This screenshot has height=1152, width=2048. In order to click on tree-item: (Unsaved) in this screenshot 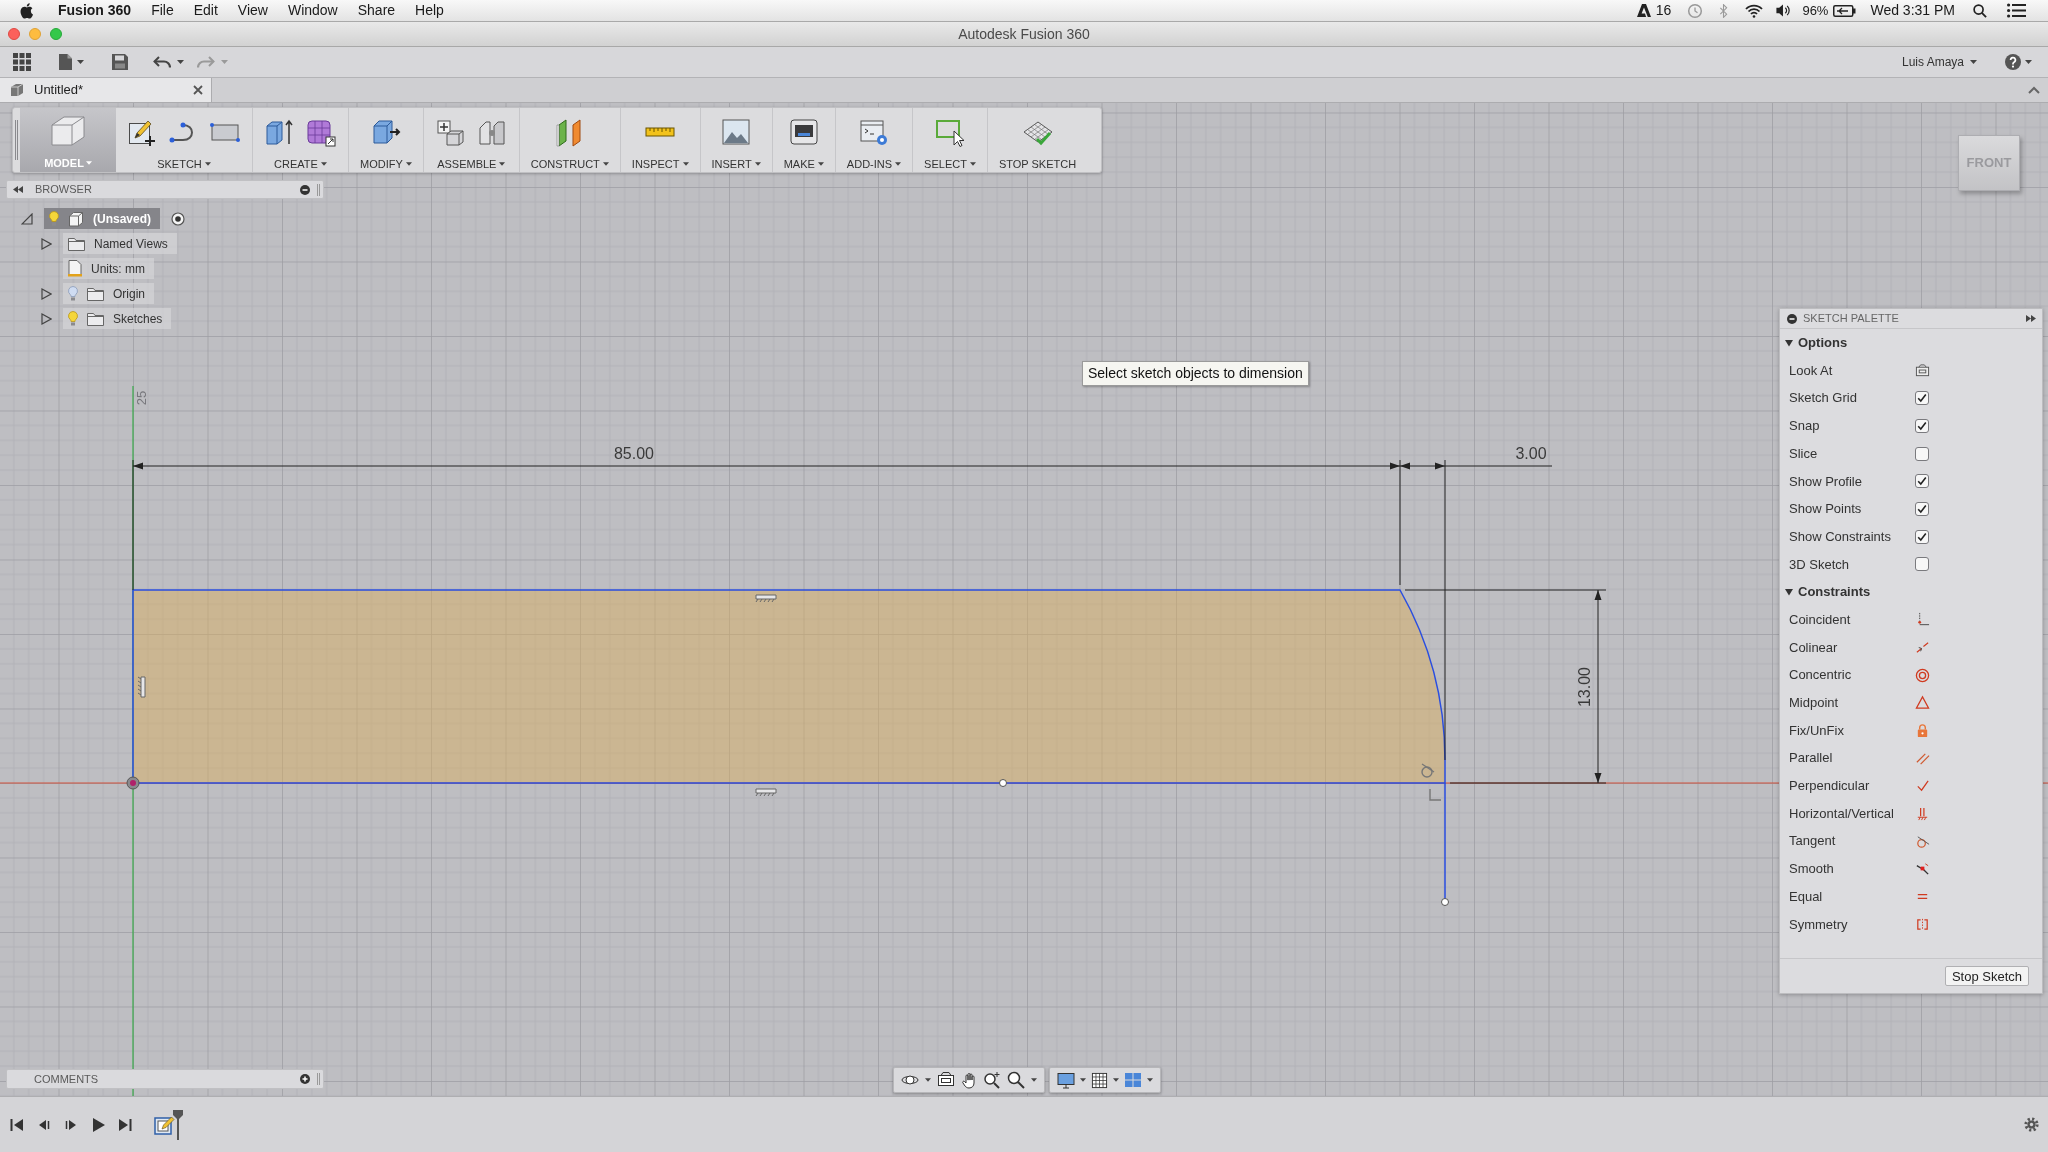, I will do `click(102, 218)`.